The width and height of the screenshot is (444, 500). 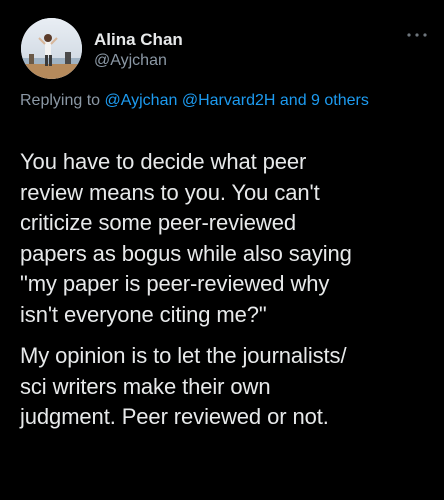 What do you see at coordinates (138, 40) in the screenshot?
I see `author-name: Alina Chan` at bounding box center [138, 40].